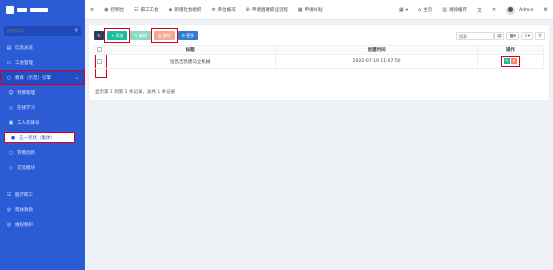 This screenshot has height=270, width=553. What do you see at coordinates (425, 10) in the screenshot?
I see `home-link: ⌂ 主页` at bounding box center [425, 10].